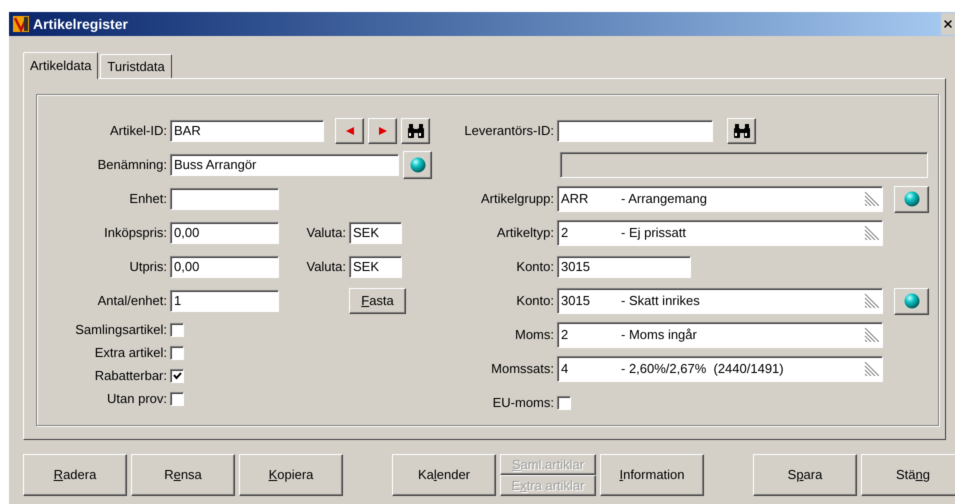  Describe the element at coordinates (624, 267) in the screenshot. I see `input-field: 3015` at that location.